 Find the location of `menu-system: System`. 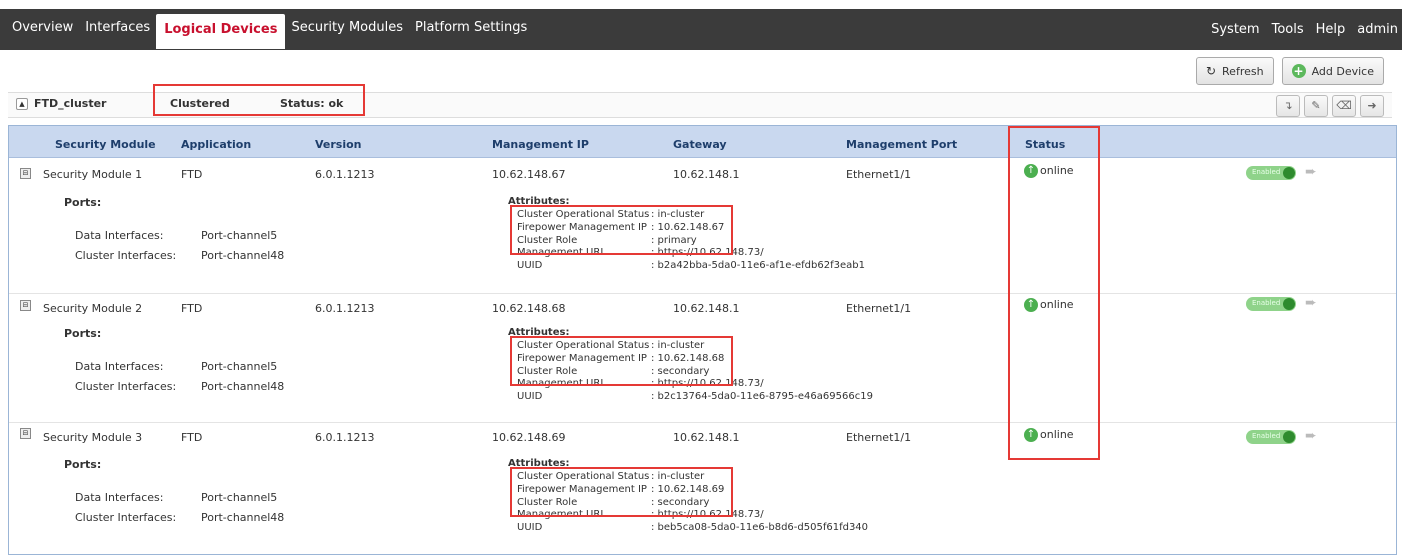

menu-system: System is located at coordinates (1235, 29).